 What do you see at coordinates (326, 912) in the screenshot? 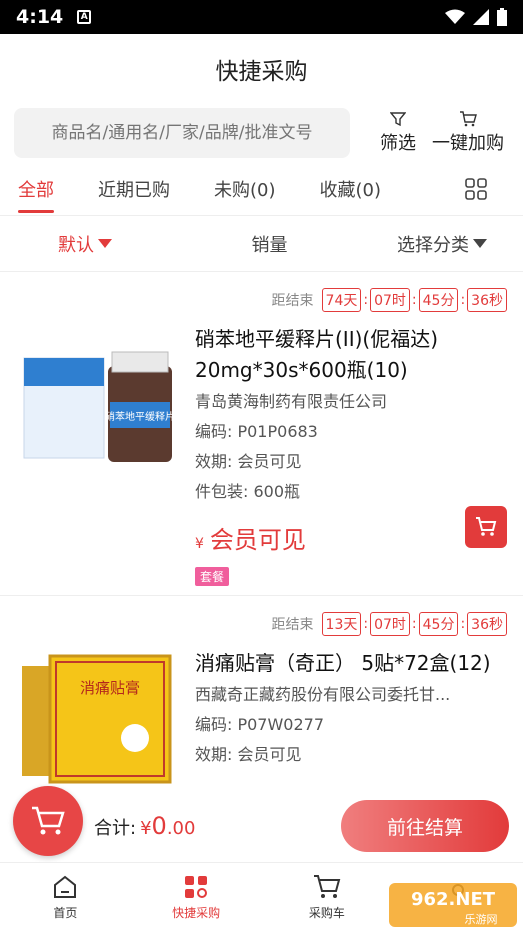
I see `nav-cart-label: 采购车` at bounding box center [326, 912].